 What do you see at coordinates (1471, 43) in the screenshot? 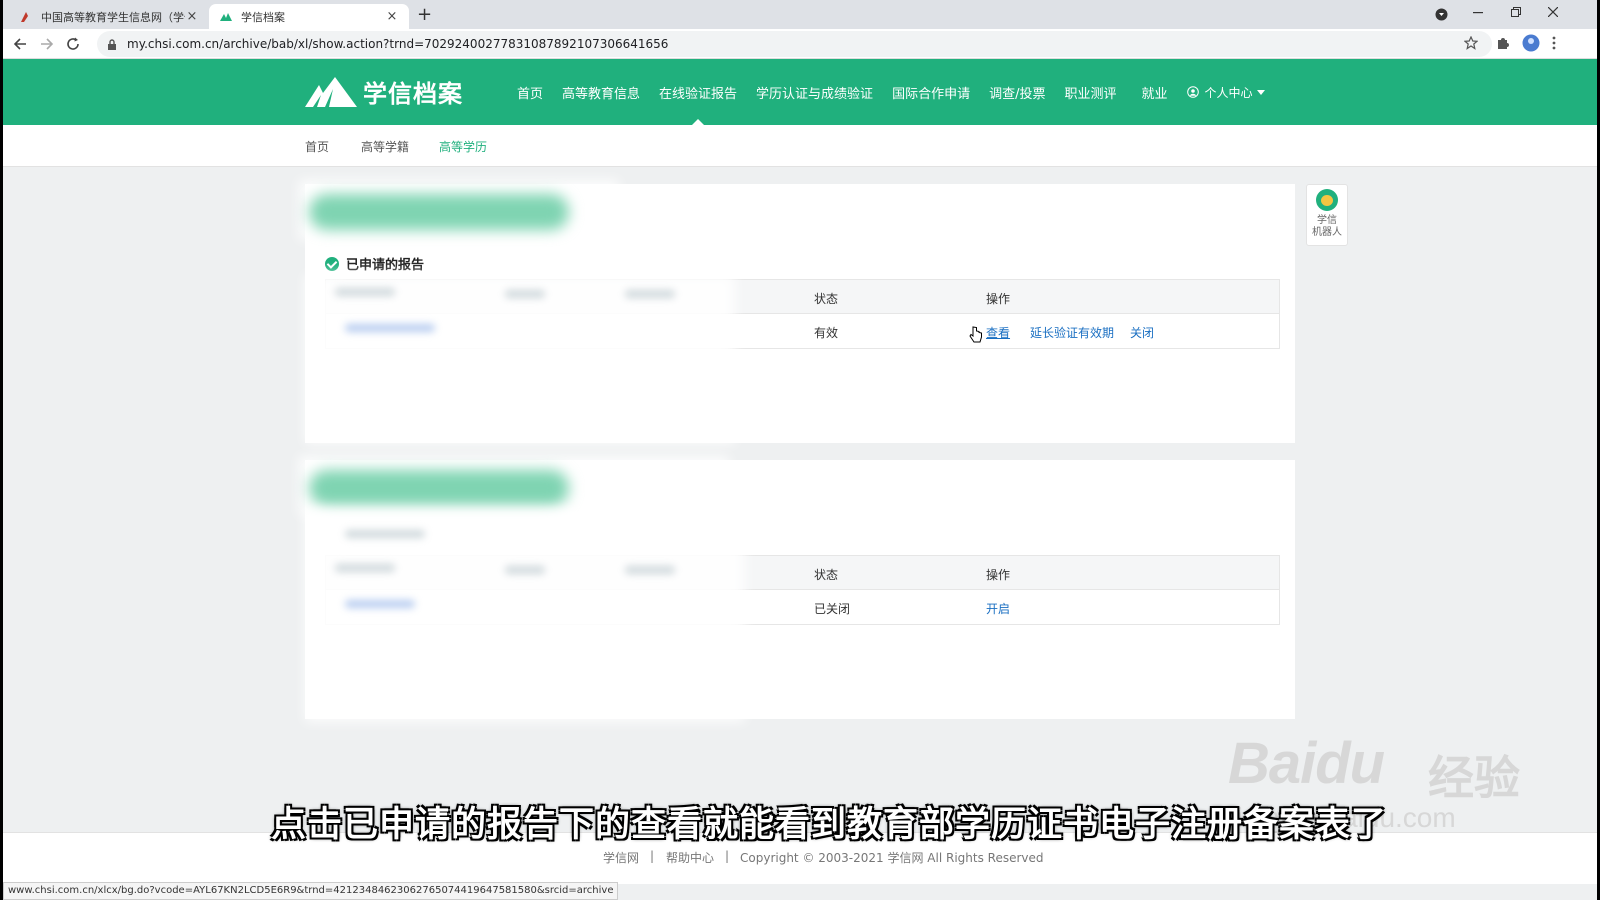
I see `bookmark-star-icon` at bounding box center [1471, 43].